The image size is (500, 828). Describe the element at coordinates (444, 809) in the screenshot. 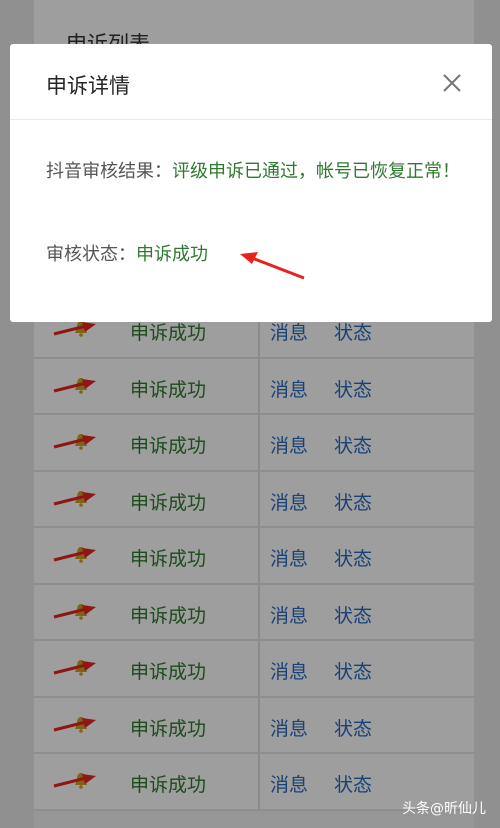

I see `watermark: 头条@昕仙儿` at that location.